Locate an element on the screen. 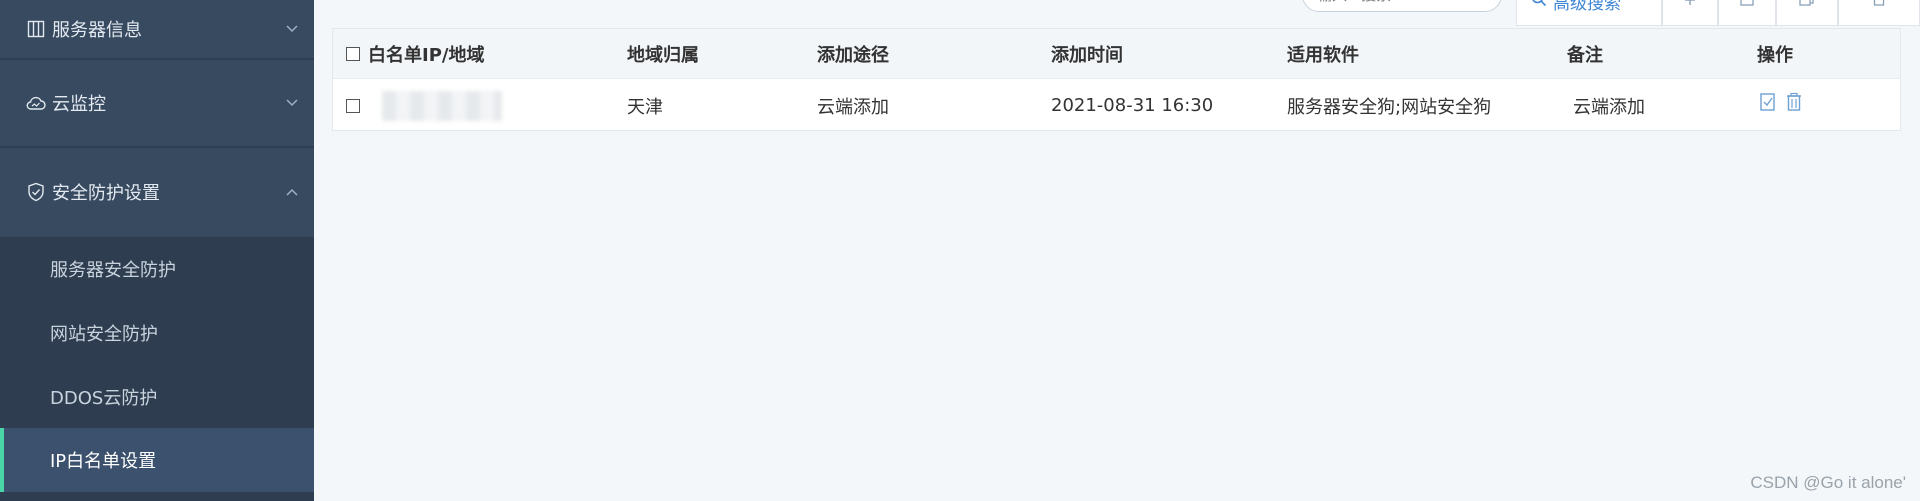 The height and width of the screenshot is (501, 1920). sidebar-item-website-protection: 网站安全防护 is located at coordinates (157, 333).